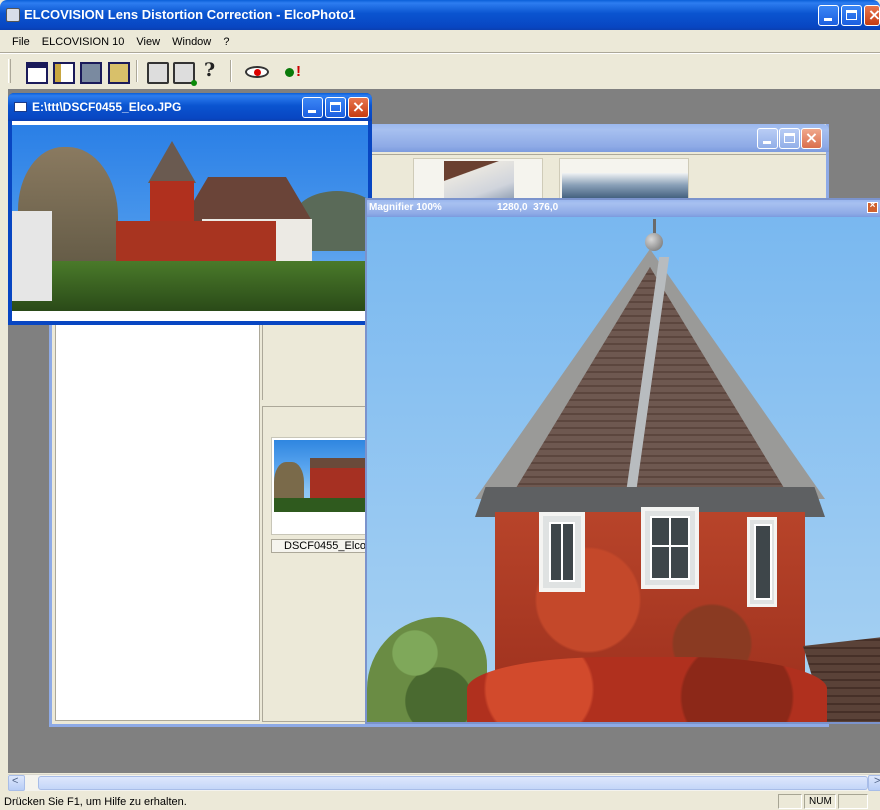  I want to click on browser-maximize-button, so click(789, 138).